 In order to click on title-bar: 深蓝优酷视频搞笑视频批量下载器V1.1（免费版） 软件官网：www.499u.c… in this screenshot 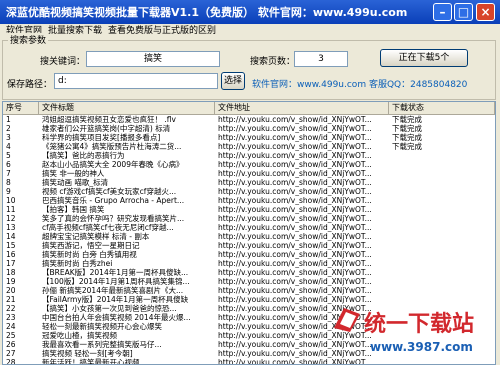, I will do `click(250, 12)`.